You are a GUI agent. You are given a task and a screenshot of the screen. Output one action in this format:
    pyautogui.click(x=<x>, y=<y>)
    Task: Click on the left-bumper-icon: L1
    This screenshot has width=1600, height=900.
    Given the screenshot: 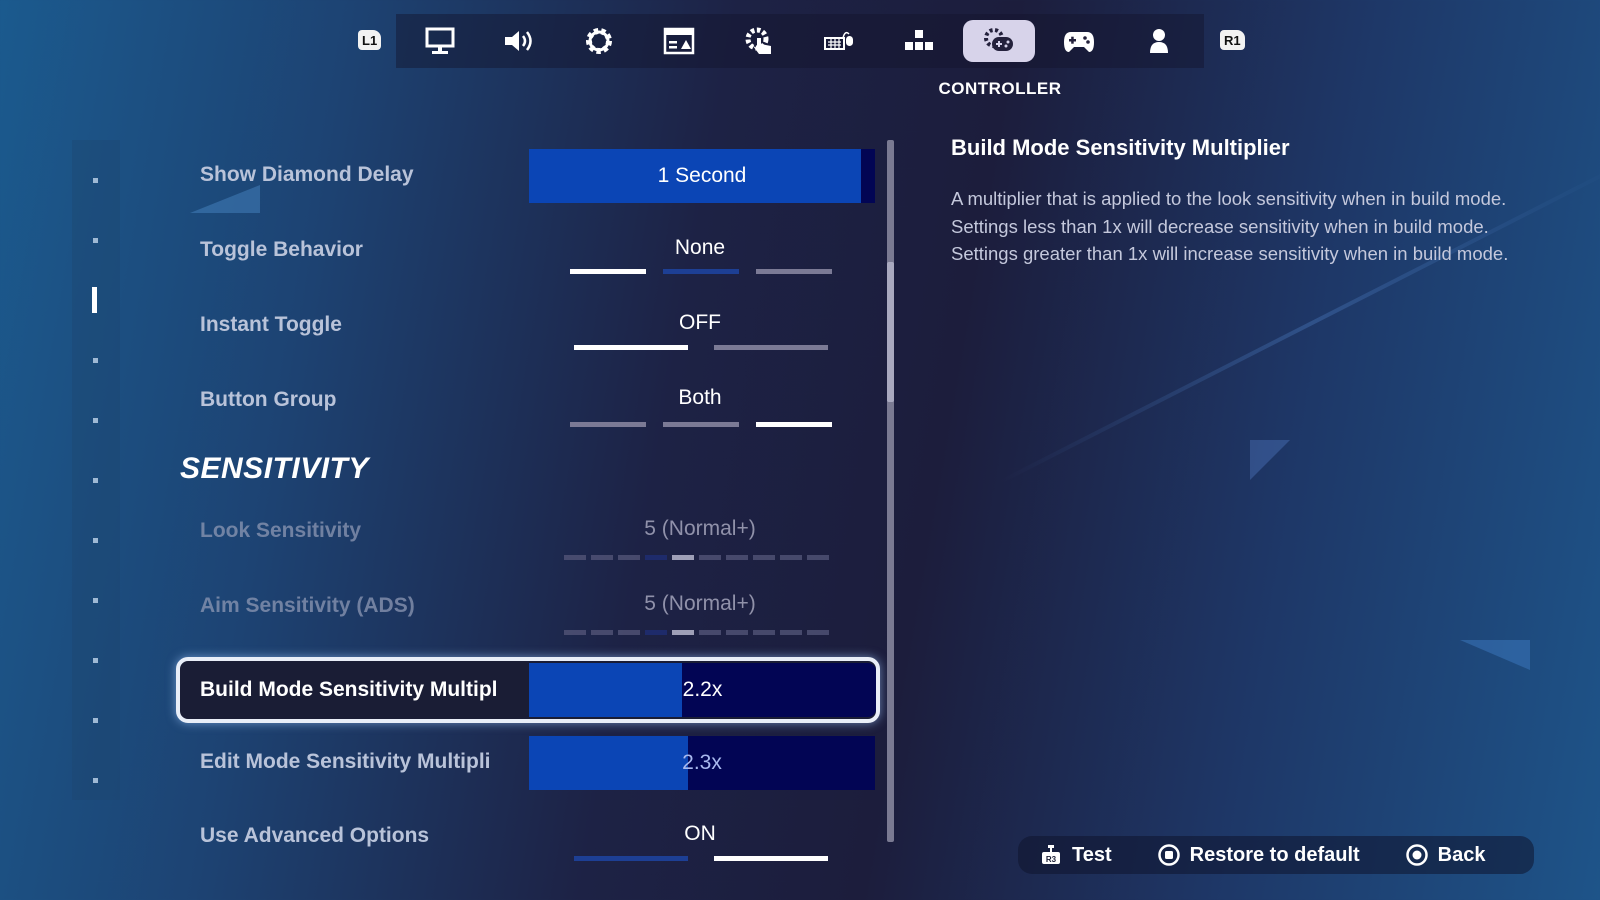 What is the action you would take?
    pyautogui.click(x=370, y=40)
    